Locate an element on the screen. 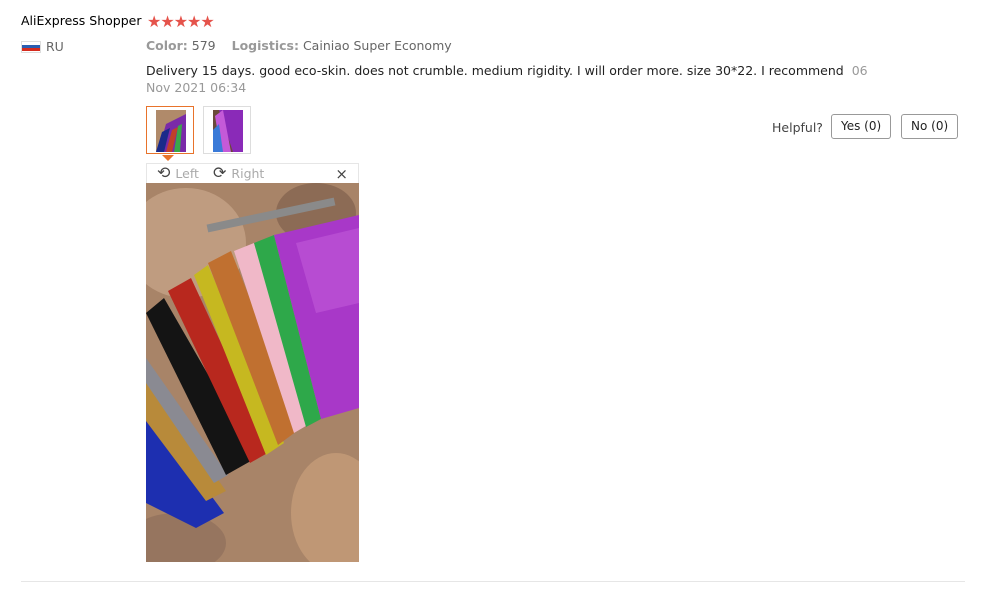 The height and width of the screenshot is (589, 984). rotate-right-label: Right is located at coordinates (248, 173).